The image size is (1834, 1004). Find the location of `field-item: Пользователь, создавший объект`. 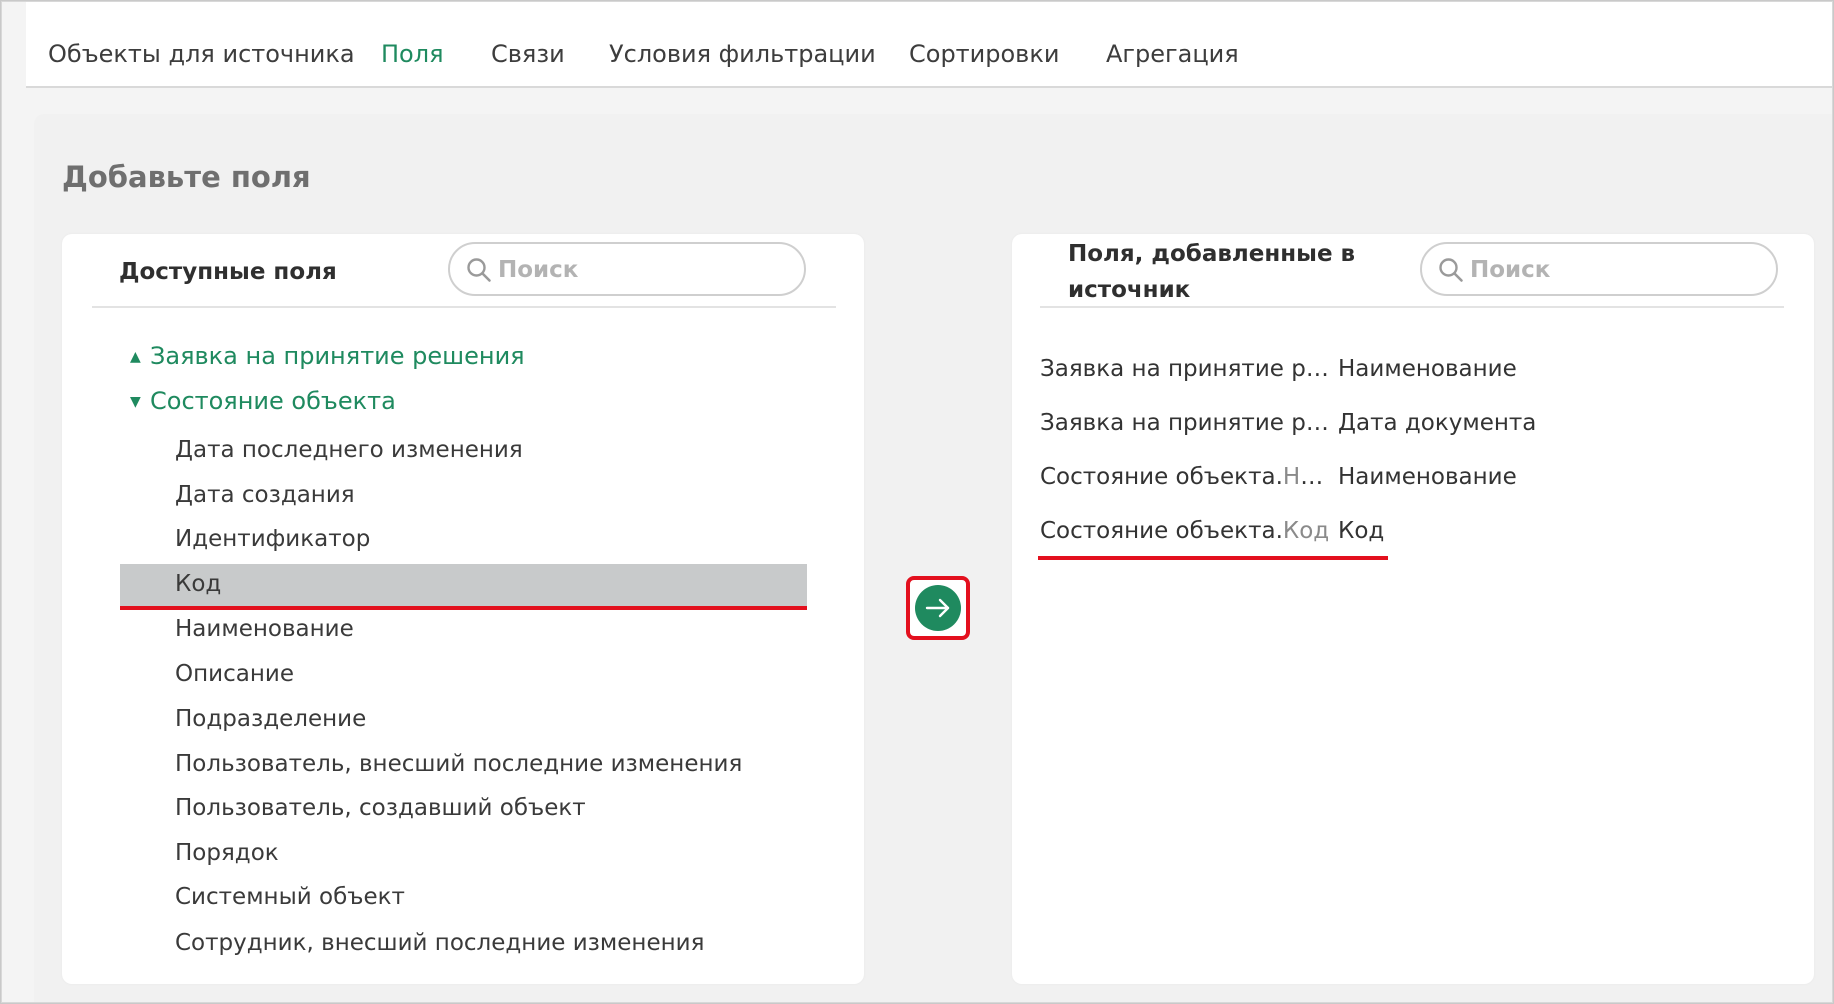

field-item: Пользователь, создавший объект is located at coordinates (463, 810).